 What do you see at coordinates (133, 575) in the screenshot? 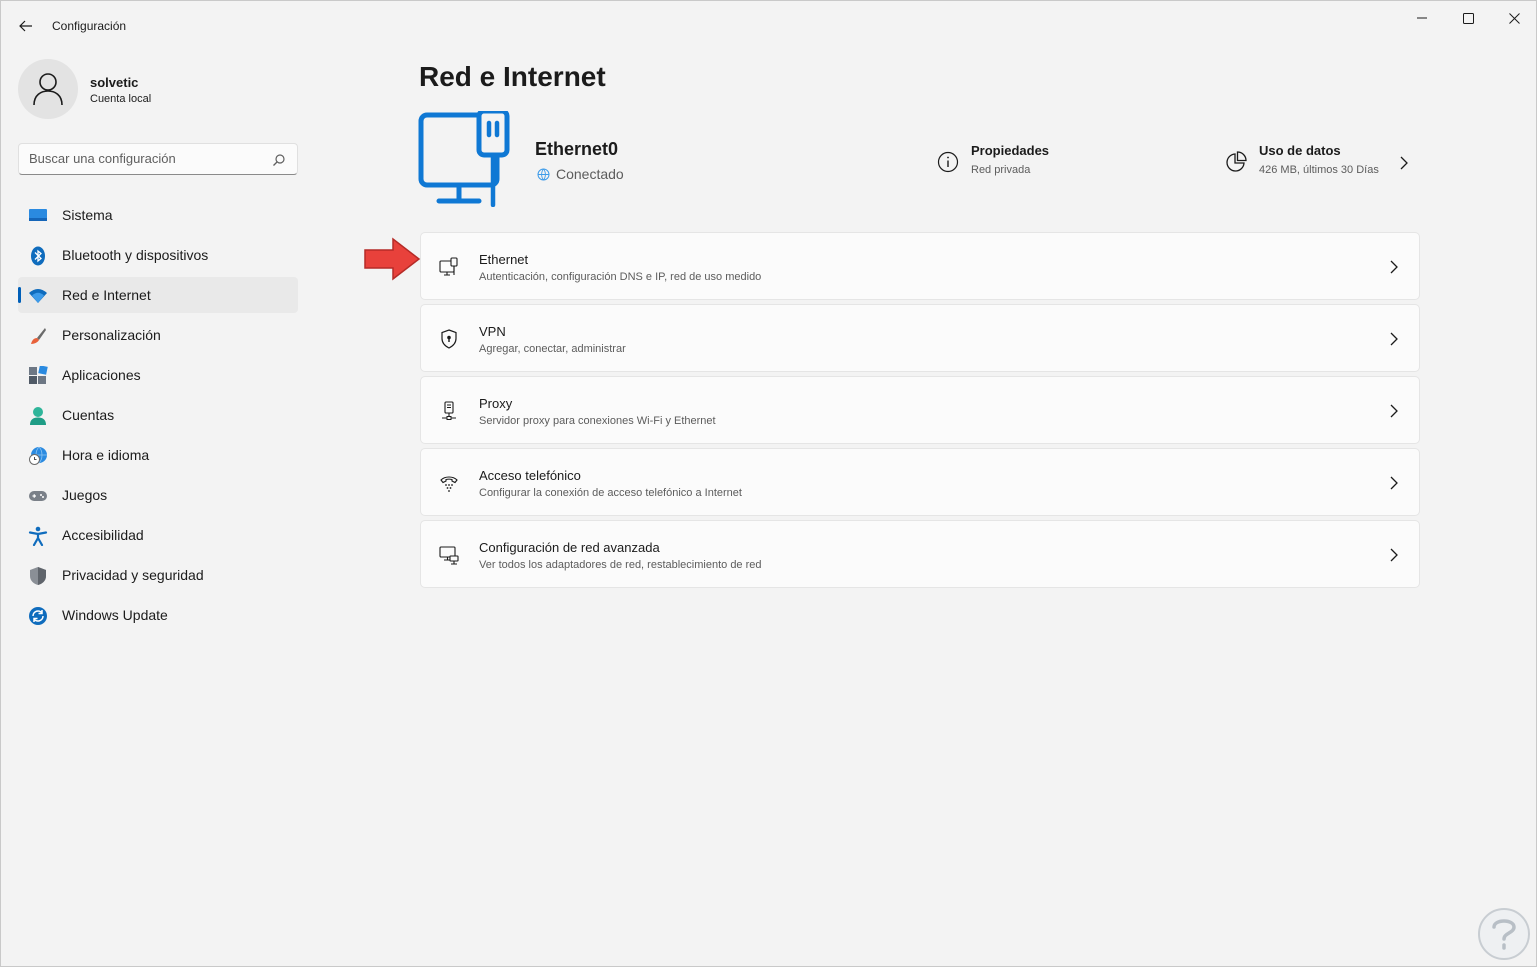
I see `sidebar-item-label: Privacidad y seguridad` at bounding box center [133, 575].